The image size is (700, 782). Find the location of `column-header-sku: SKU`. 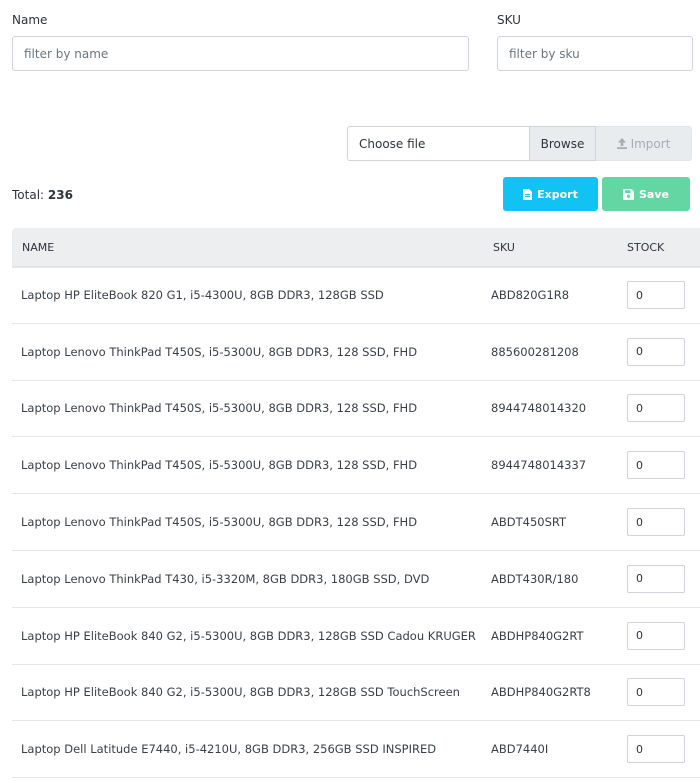

column-header-sku: SKU is located at coordinates (504, 247).